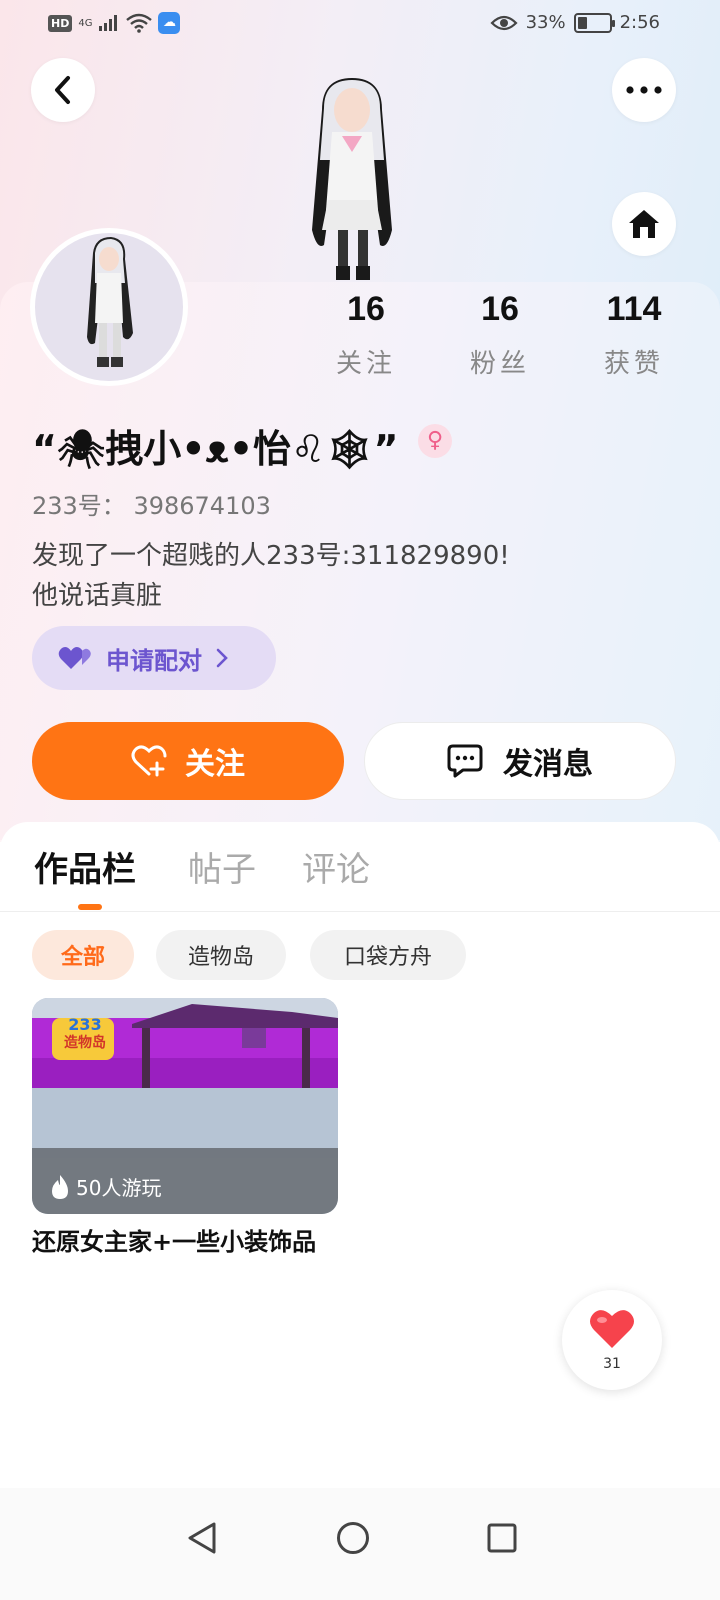 The image size is (720, 1600). I want to click on follow-button: 关注, so click(188, 761).